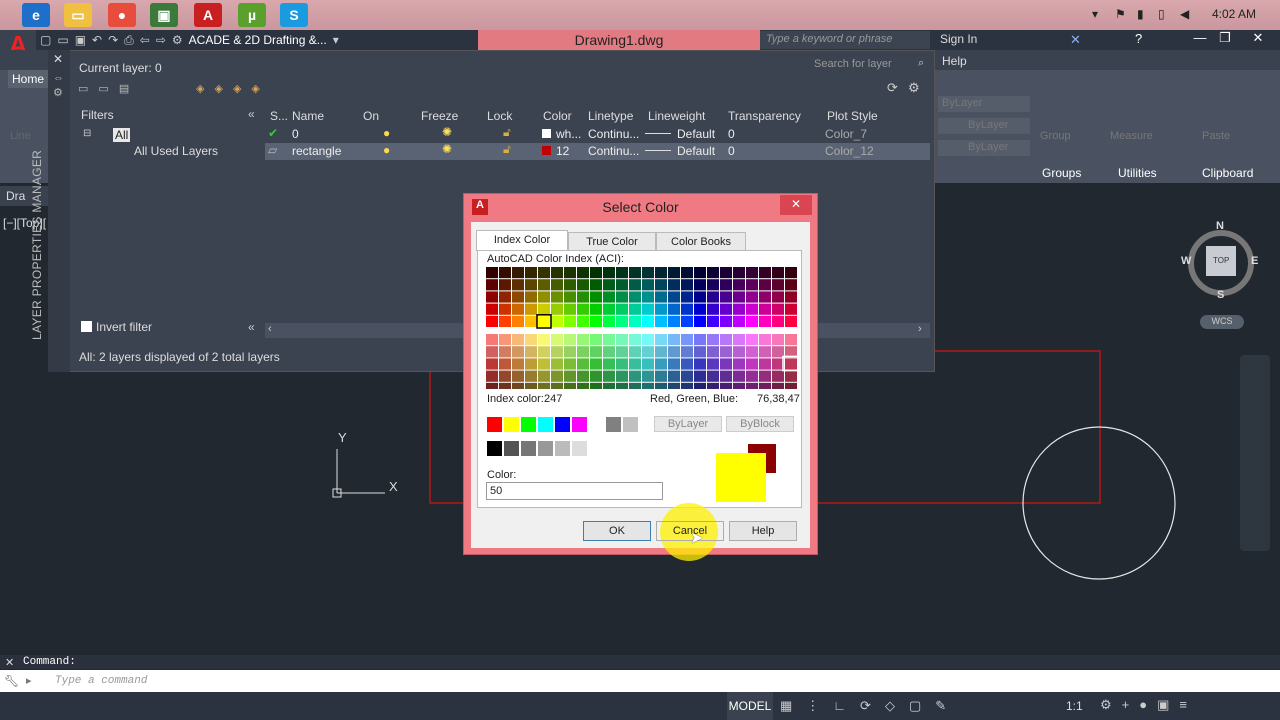  Describe the element at coordinates (260, 89) in the screenshot. I see `set-current-icon: ◈` at that location.